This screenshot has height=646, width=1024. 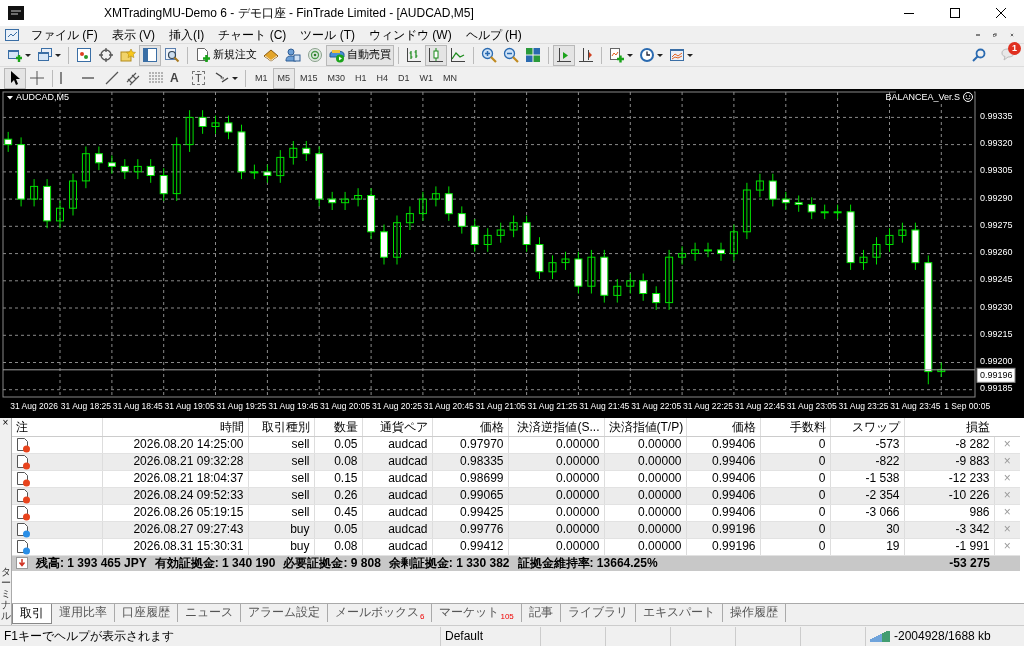 What do you see at coordinates (146, 613) in the screenshot?
I see `terminal-tab: 口座履歴` at bounding box center [146, 613].